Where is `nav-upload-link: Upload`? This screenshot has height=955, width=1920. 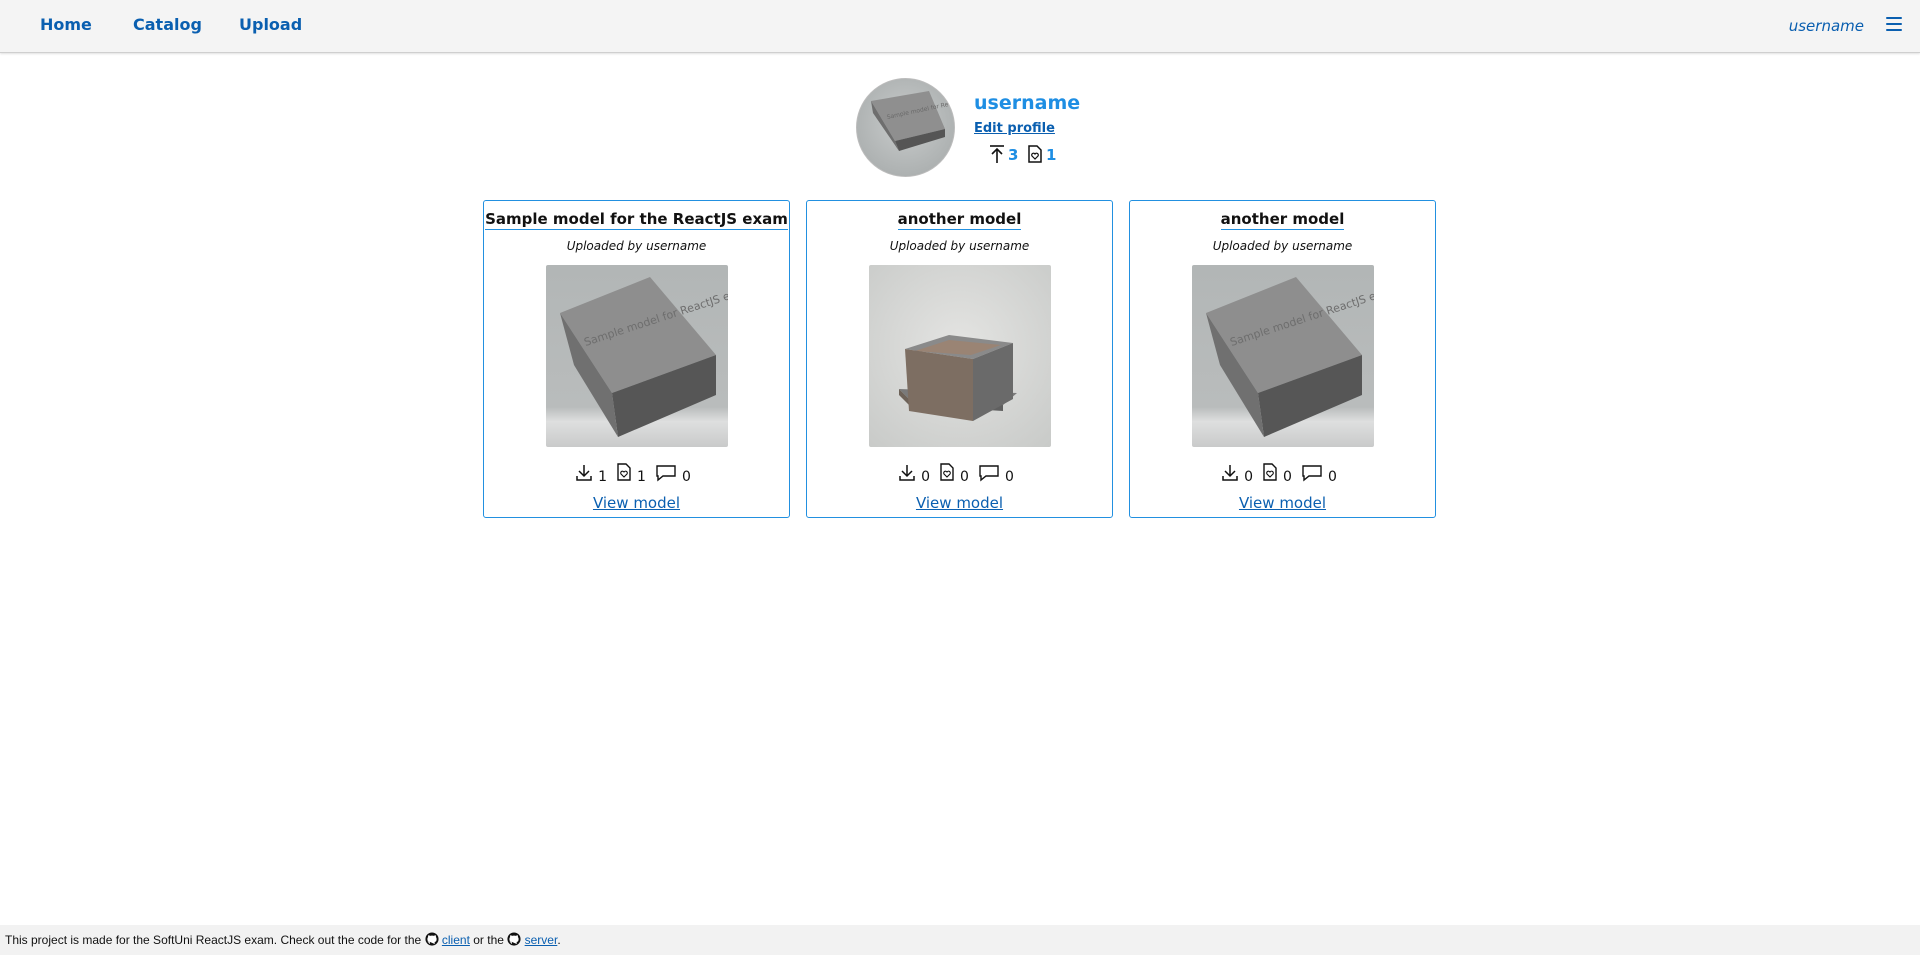 nav-upload-link: Upload is located at coordinates (270, 24).